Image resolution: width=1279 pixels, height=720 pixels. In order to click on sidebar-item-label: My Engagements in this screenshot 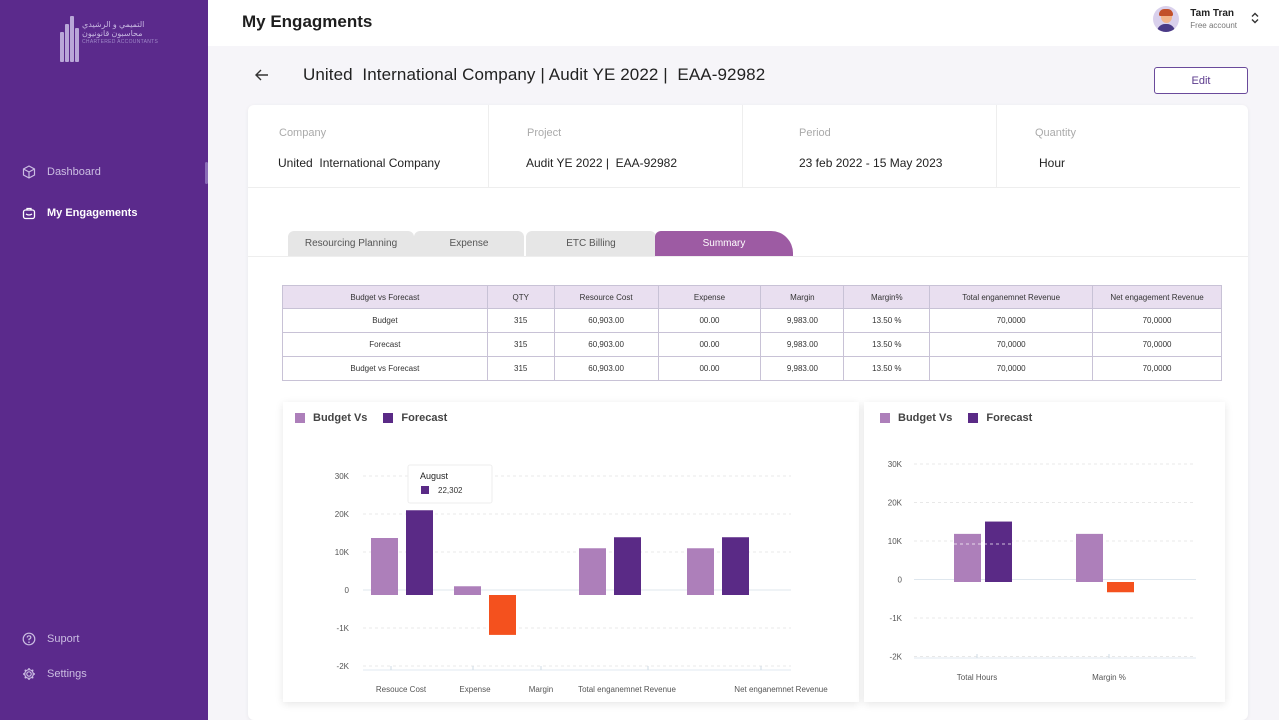, I will do `click(92, 213)`.